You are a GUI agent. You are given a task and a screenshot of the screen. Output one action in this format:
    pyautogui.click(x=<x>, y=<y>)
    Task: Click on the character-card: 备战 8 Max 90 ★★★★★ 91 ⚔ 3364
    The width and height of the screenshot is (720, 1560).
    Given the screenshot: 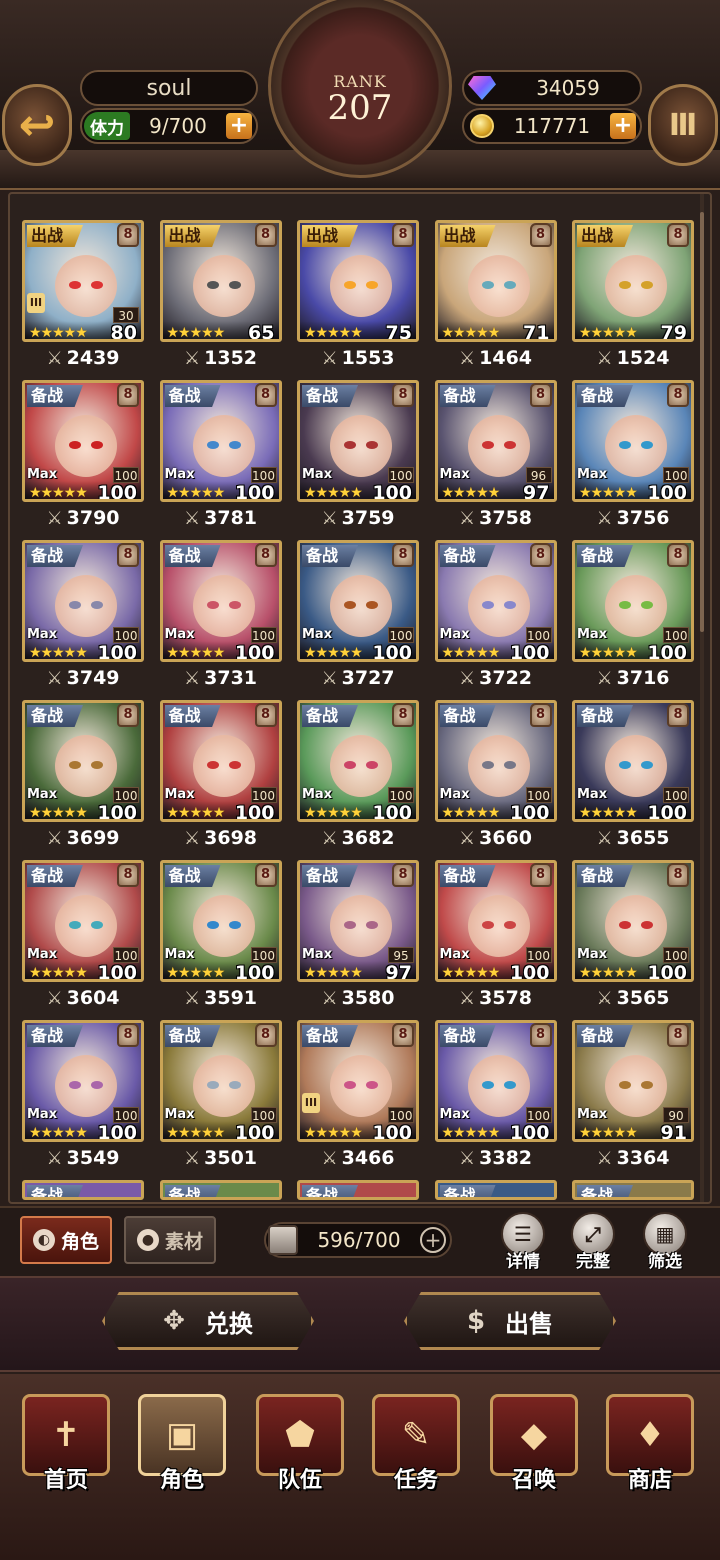 What is the action you would take?
    pyautogui.click(x=633, y=1096)
    